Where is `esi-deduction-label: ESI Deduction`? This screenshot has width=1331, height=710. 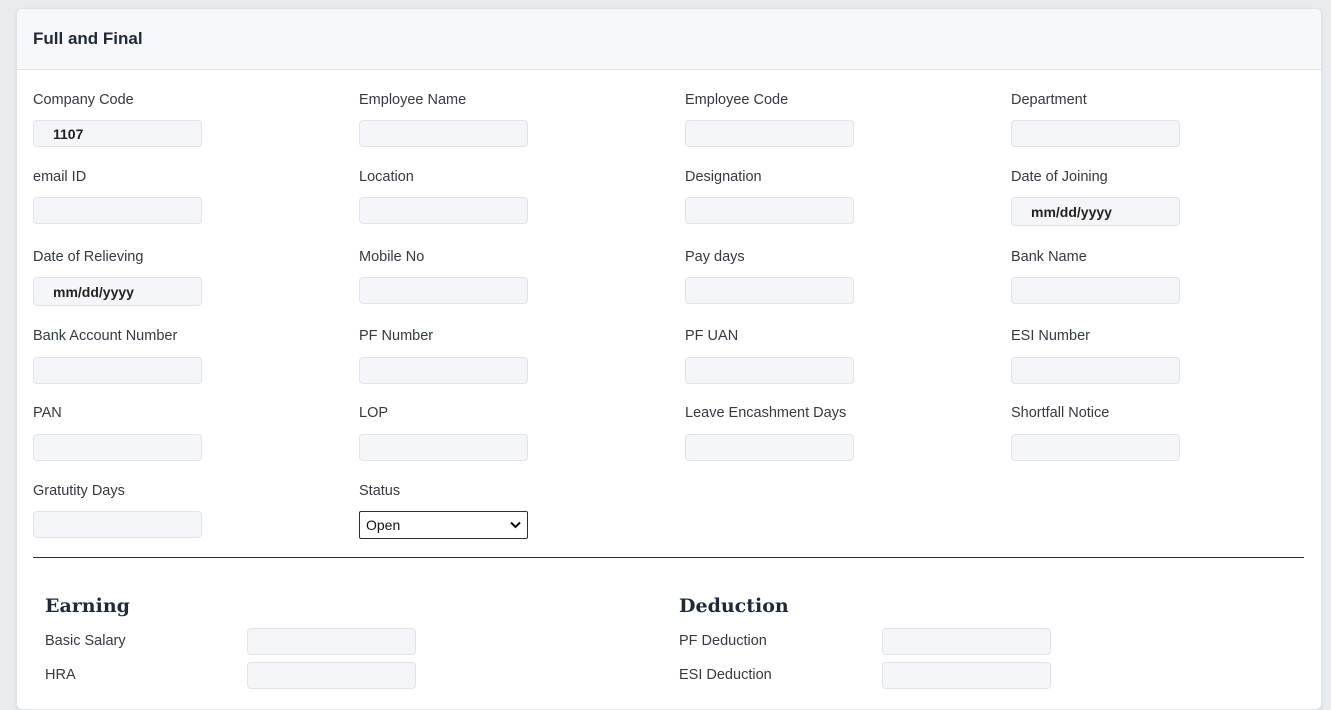 esi-deduction-label: ESI Deduction is located at coordinates (725, 675).